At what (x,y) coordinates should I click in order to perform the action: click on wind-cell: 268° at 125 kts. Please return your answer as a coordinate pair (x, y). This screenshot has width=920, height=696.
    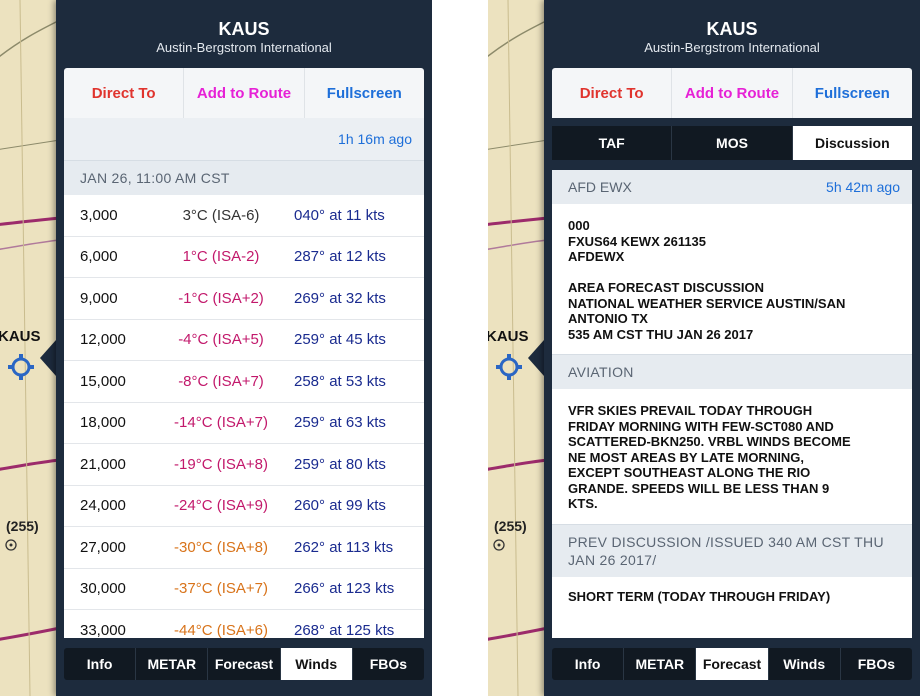
    Looking at the image, I should click on (344, 629).